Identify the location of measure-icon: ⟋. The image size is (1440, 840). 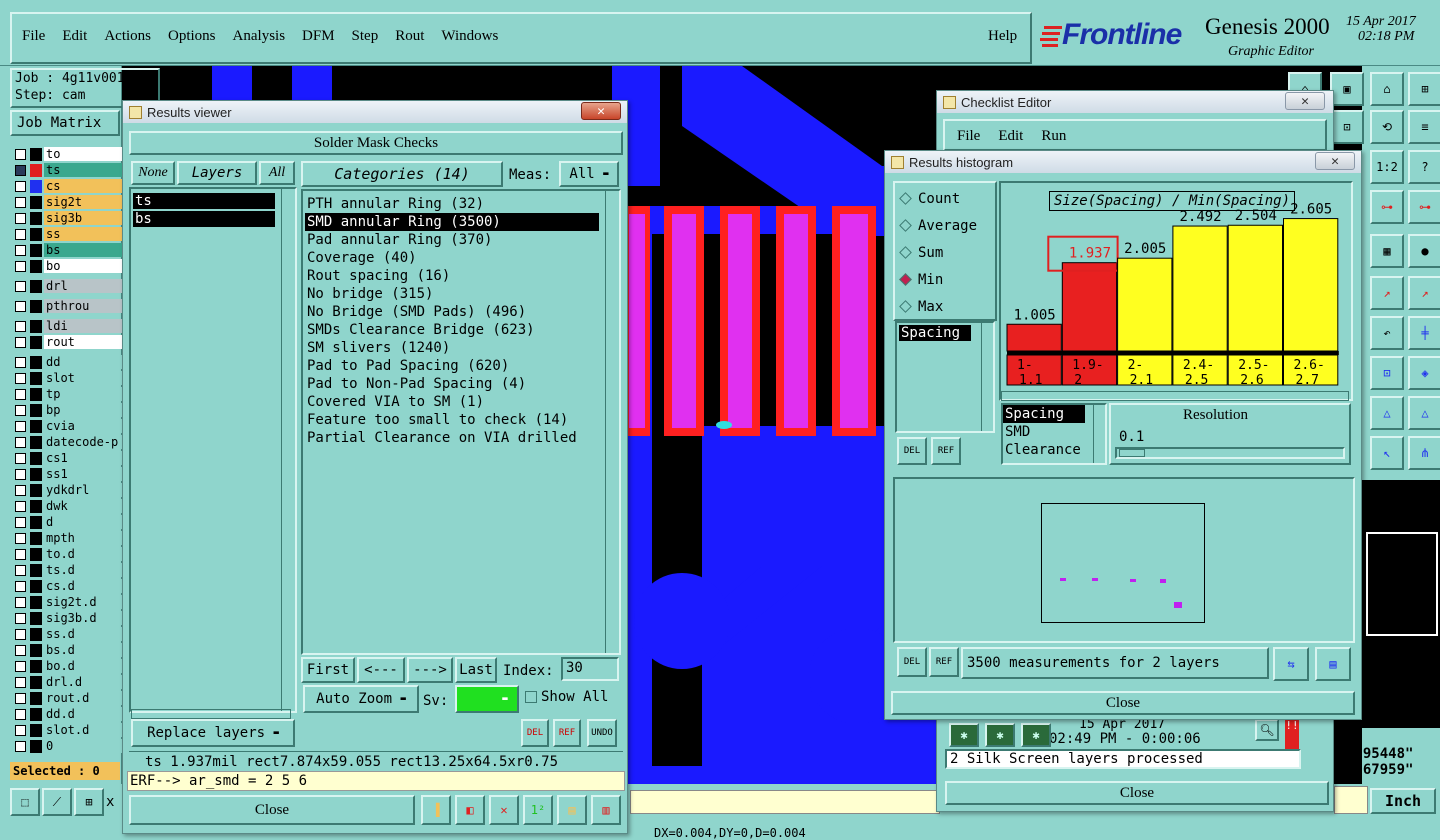
(57, 802).